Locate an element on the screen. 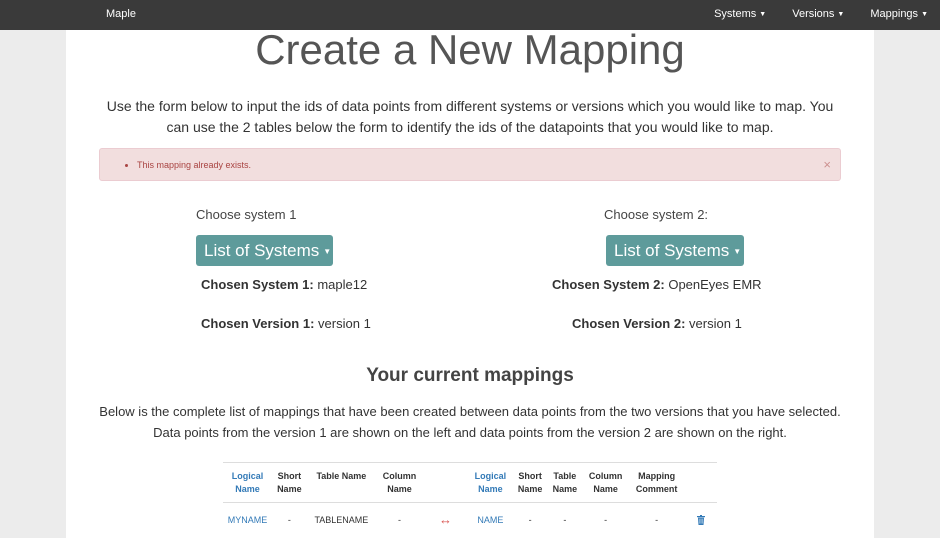 The width and height of the screenshot is (940, 538). header-column-name-1: Column Name is located at coordinates (399, 482).